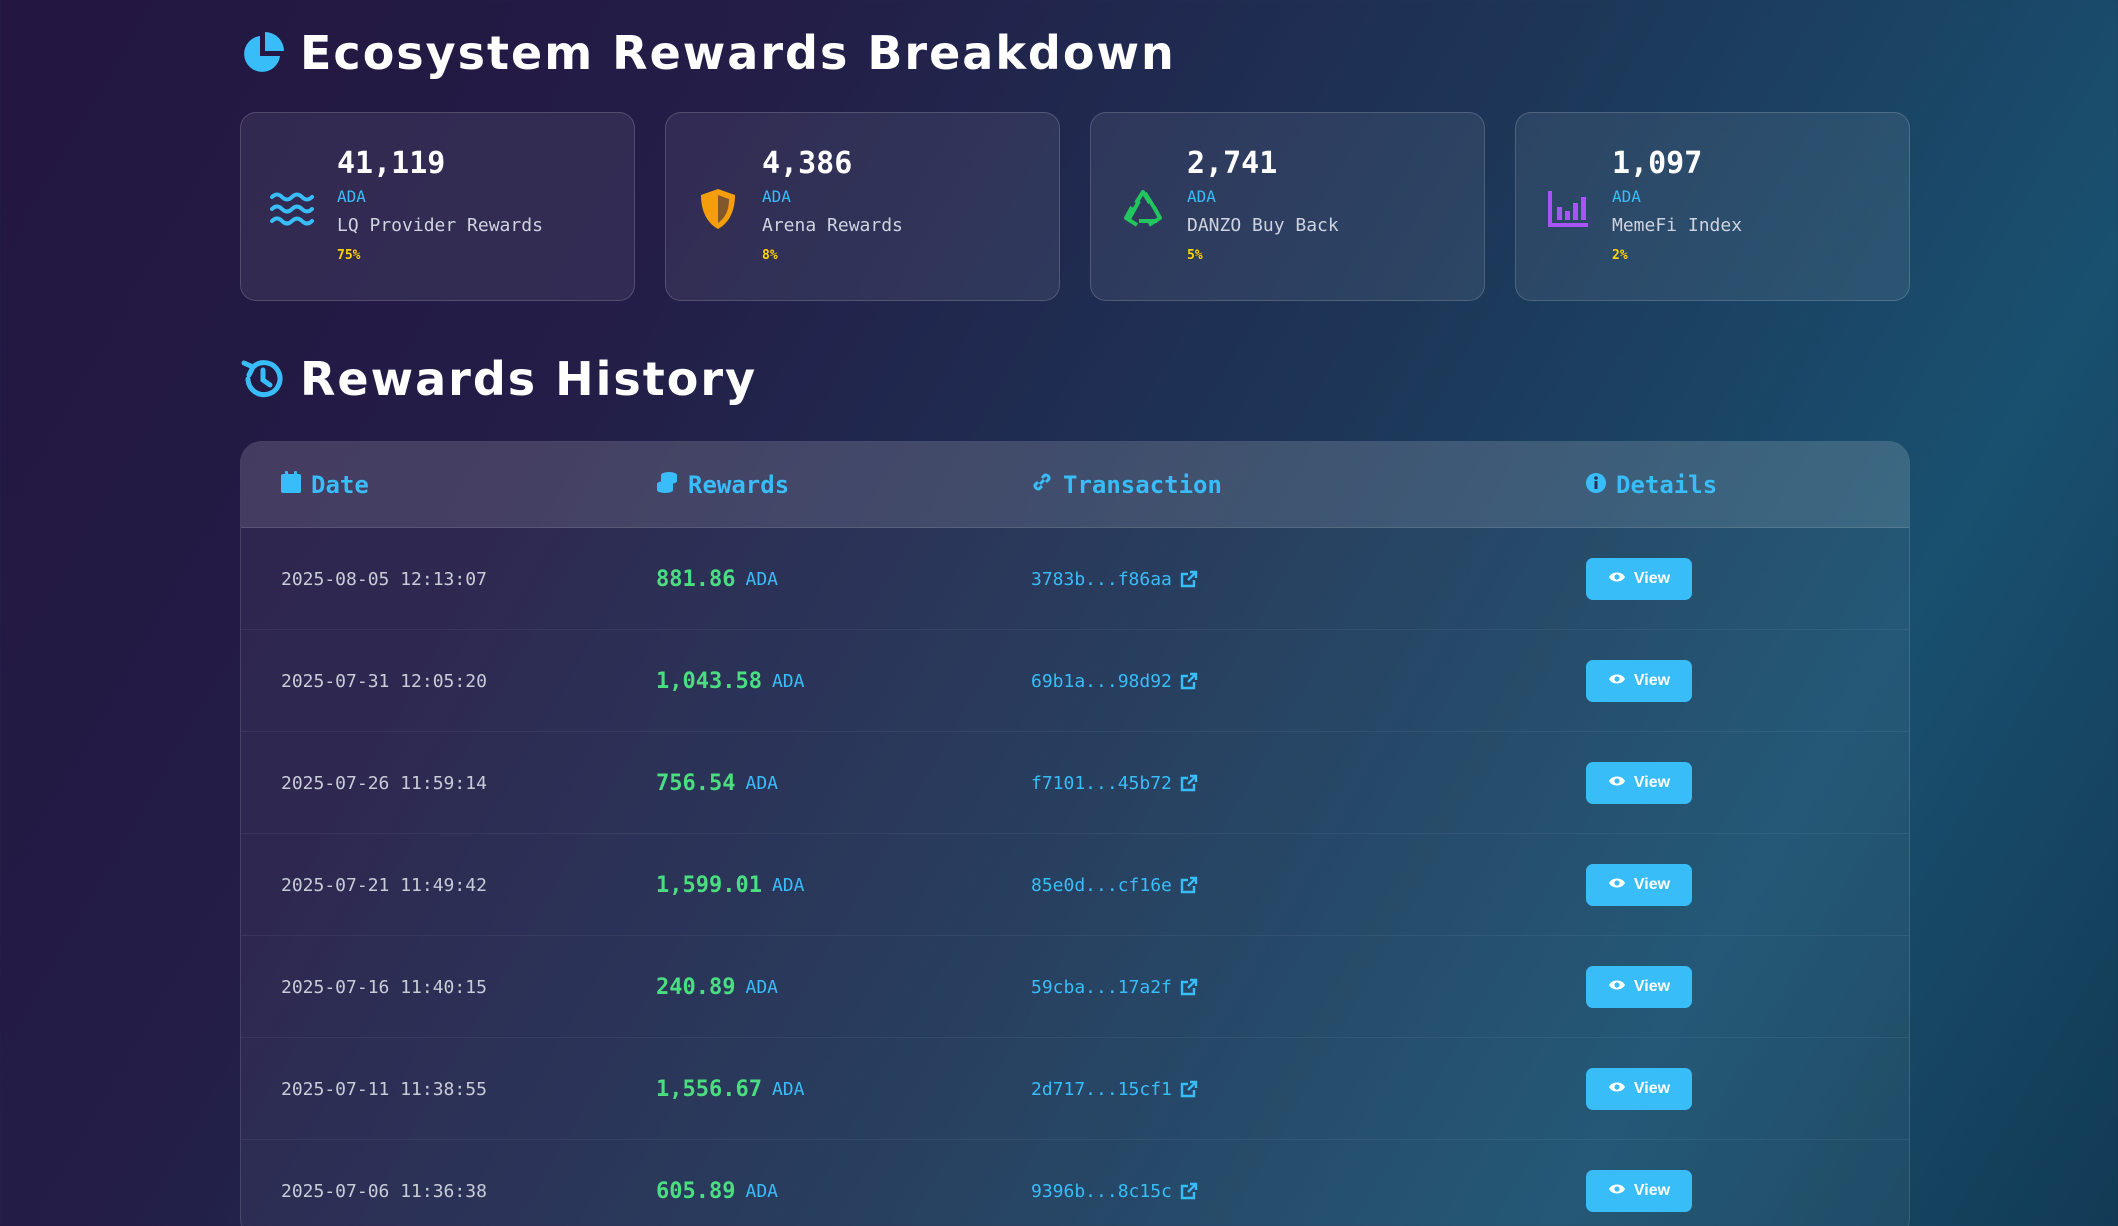 This screenshot has width=2118, height=1226. What do you see at coordinates (730, 681) in the screenshot?
I see `rewards-cell: 1,043.58 ADA` at bounding box center [730, 681].